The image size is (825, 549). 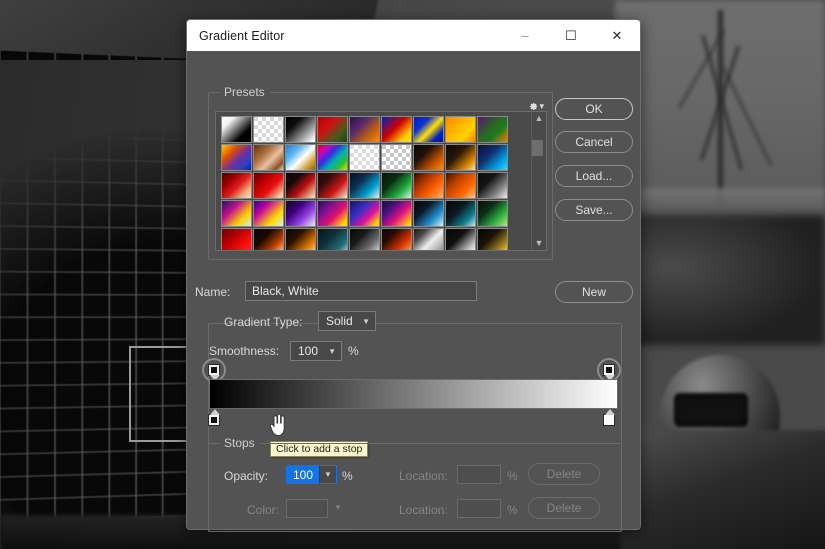 What do you see at coordinates (338, 507) in the screenshot?
I see `color-dropdown-chevron-down-icon: ▼` at bounding box center [338, 507].